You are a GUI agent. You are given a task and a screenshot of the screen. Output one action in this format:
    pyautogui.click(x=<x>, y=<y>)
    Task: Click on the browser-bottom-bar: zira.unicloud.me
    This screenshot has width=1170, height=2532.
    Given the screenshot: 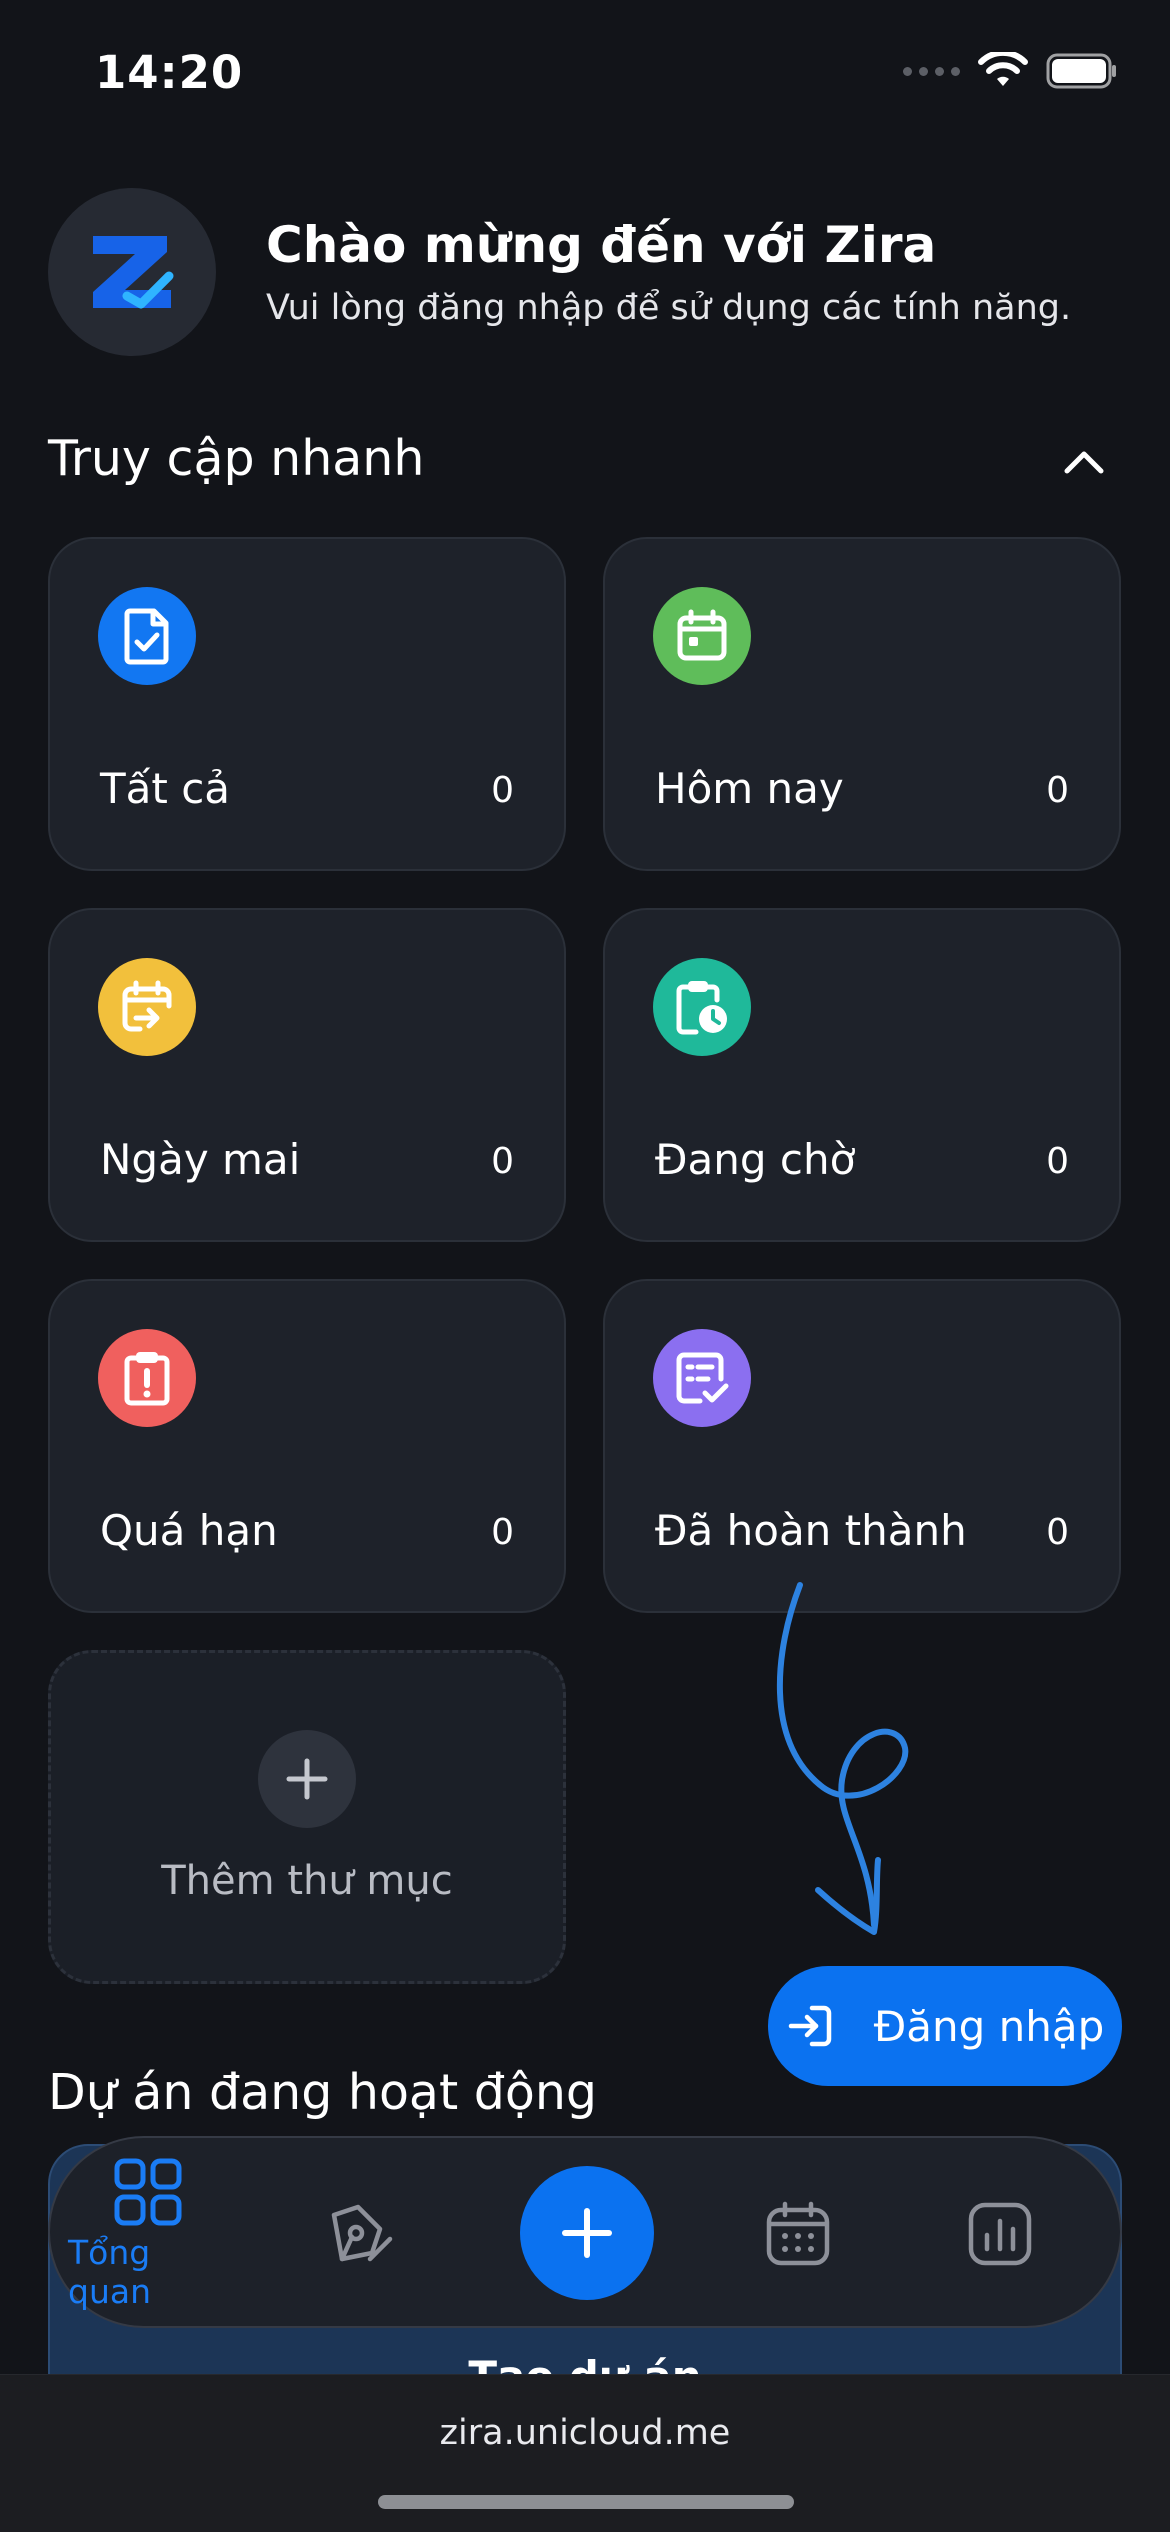 What is the action you would take?
    pyautogui.click(x=585, y=2453)
    